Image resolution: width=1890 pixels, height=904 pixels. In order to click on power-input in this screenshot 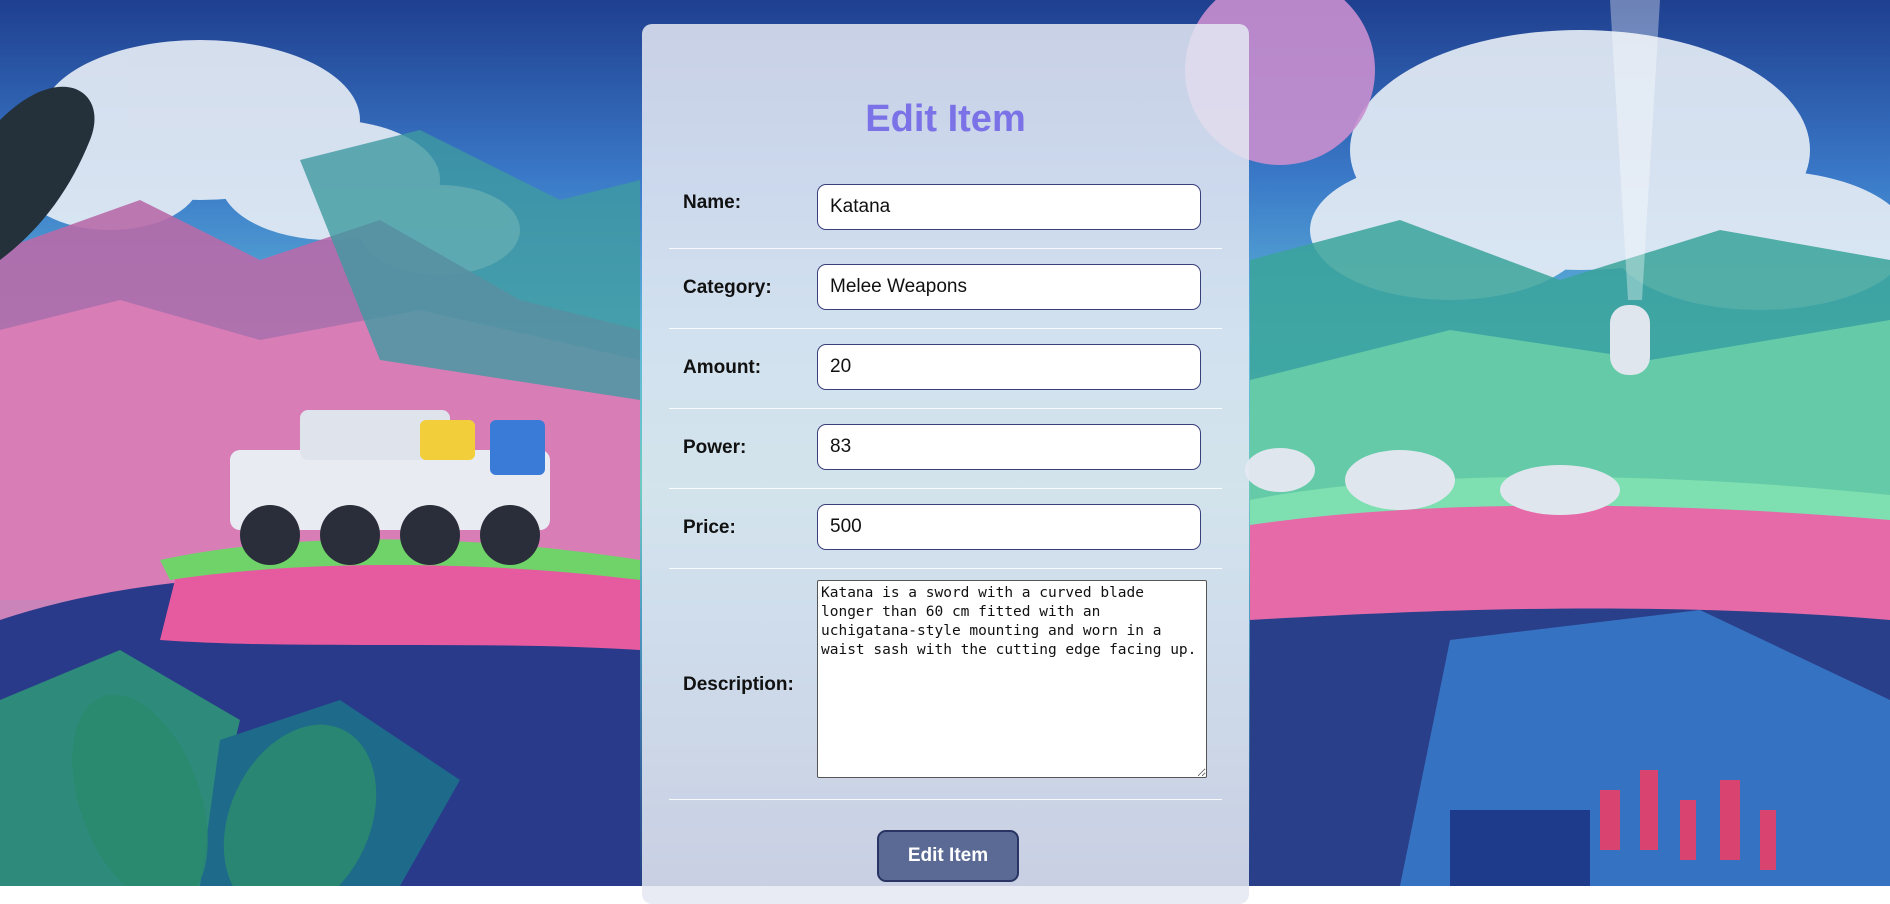, I will do `click(1009, 447)`.